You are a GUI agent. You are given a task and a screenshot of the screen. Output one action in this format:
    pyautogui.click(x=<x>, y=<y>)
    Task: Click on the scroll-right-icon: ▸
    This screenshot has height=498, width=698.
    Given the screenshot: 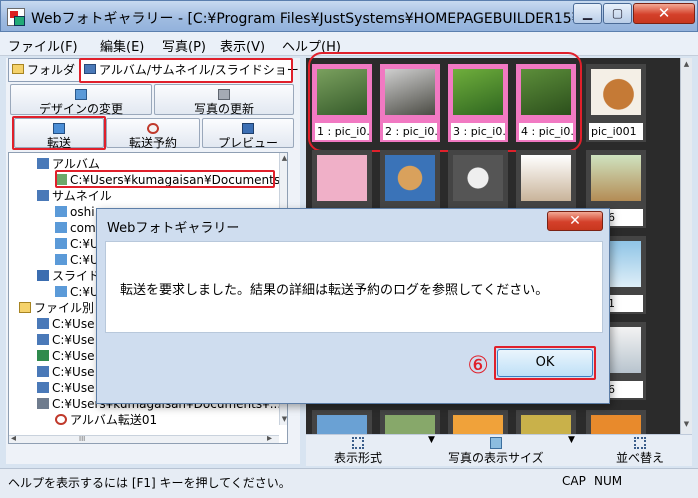 What is the action you would take?
    pyautogui.click(x=269, y=438)
    